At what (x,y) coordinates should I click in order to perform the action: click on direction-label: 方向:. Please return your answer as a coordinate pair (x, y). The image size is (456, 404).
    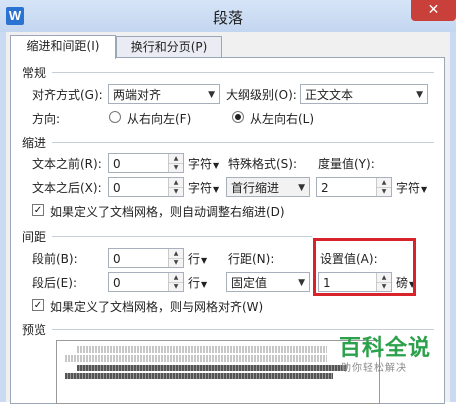
    Looking at the image, I should click on (46, 119).